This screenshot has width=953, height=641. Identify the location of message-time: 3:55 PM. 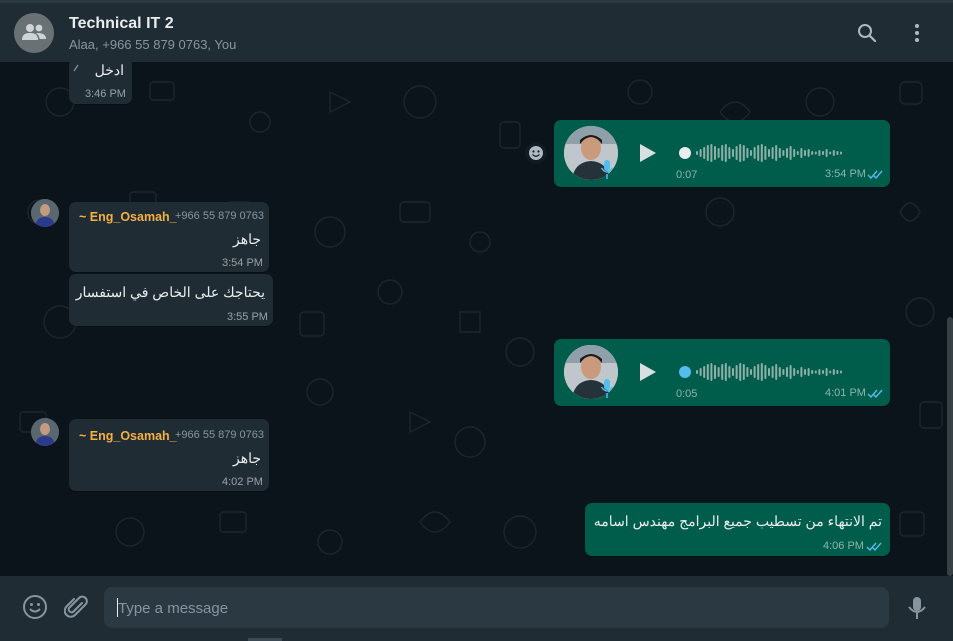
(247, 317).